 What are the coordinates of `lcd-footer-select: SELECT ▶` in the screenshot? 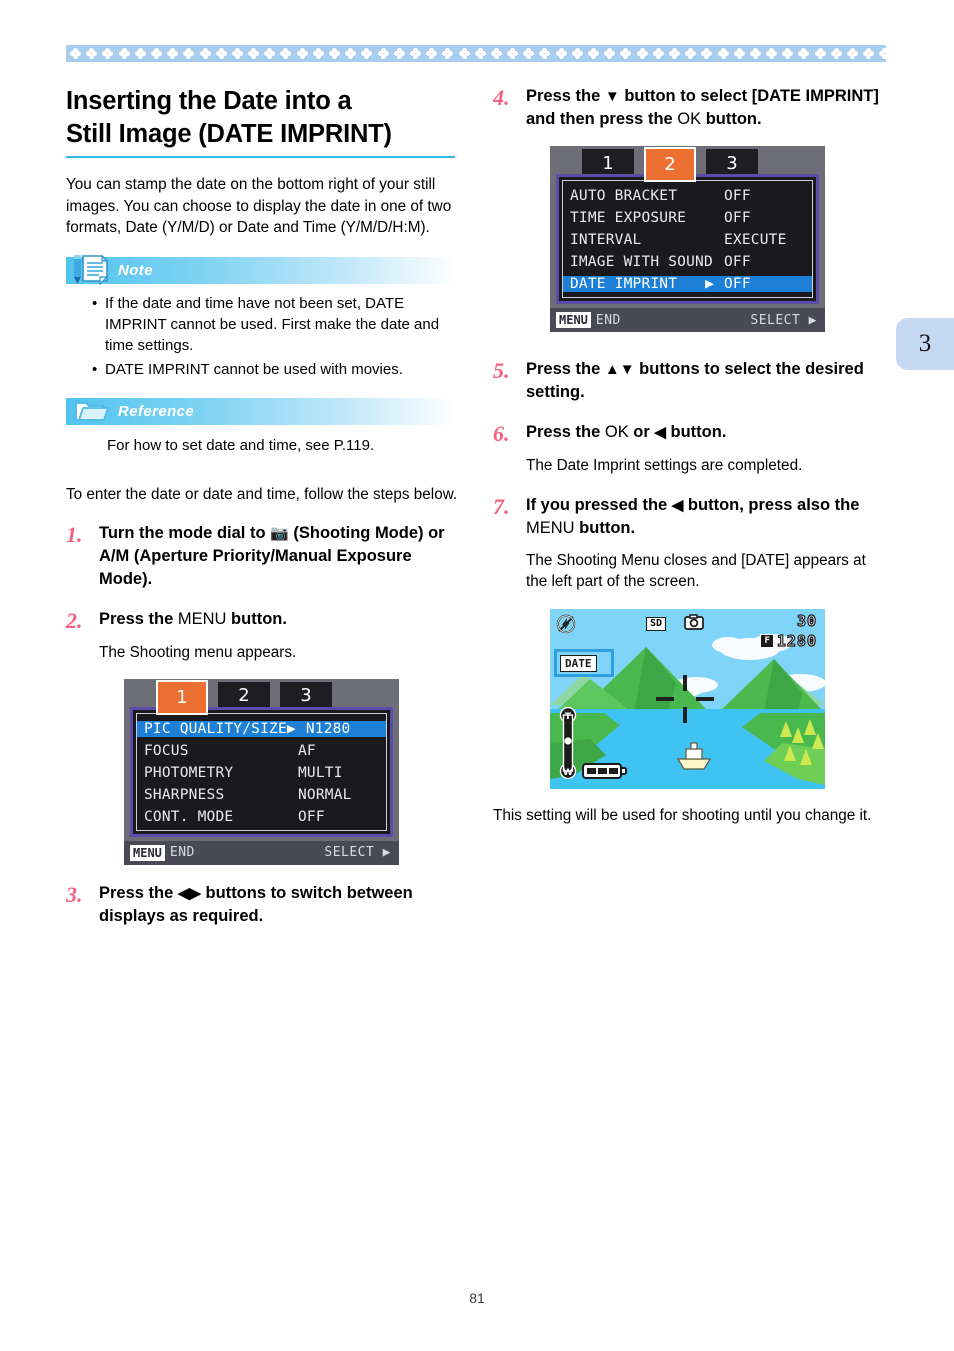 It's located at (357, 852).